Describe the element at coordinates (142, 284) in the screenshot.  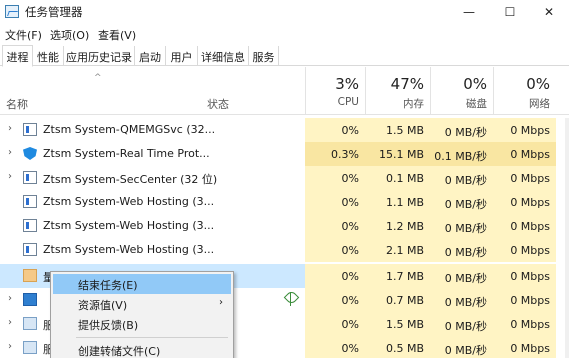
I see `end-task-menu-item: 结束任务(E)` at that location.